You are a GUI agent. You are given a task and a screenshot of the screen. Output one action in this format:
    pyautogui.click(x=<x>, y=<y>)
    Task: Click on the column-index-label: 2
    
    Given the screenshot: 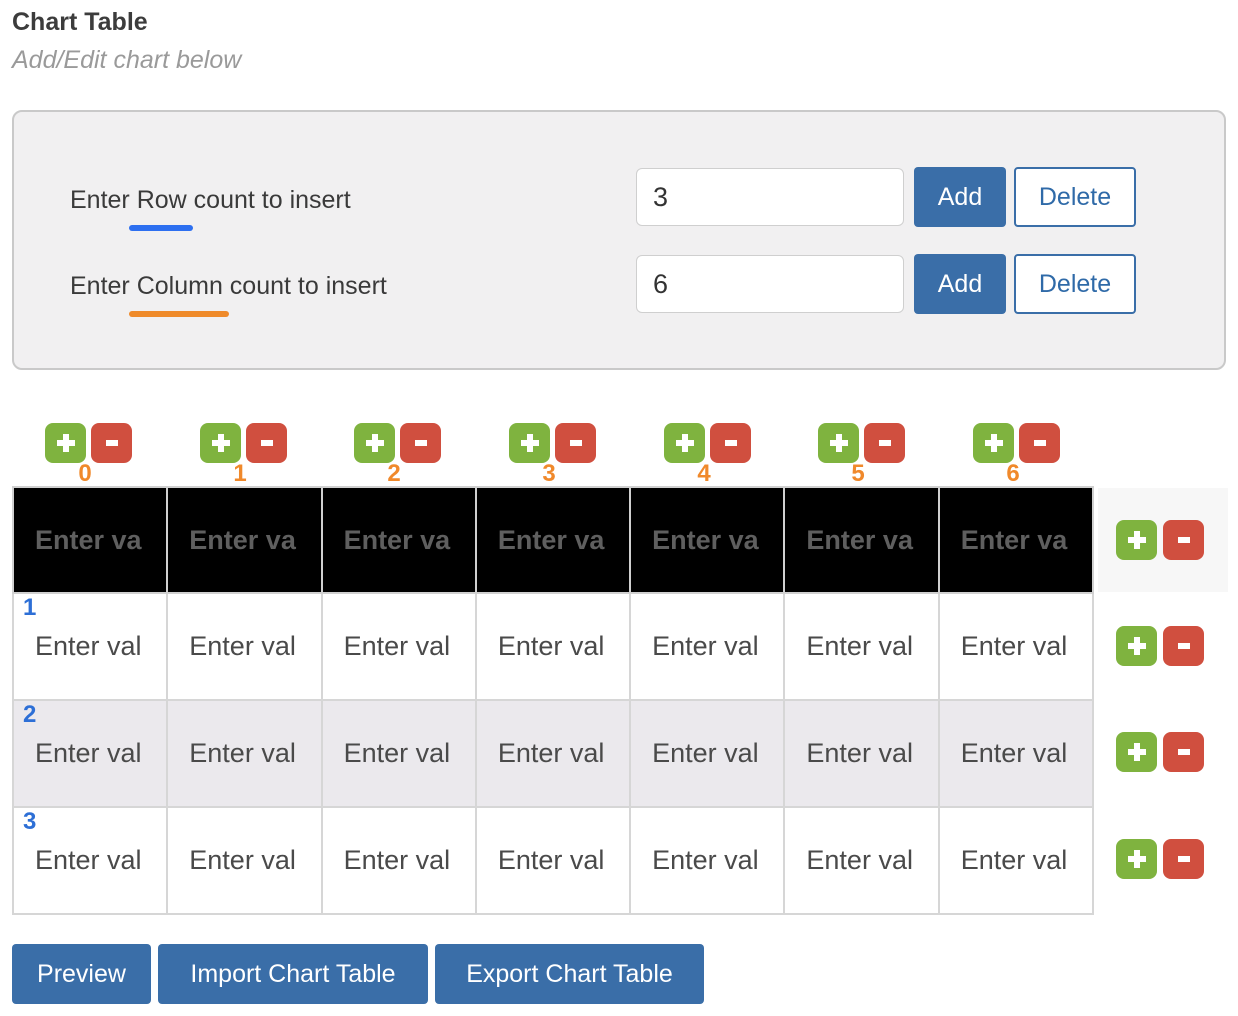 What is the action you would take?
    pyautogui.click(x=394, y=473)
    